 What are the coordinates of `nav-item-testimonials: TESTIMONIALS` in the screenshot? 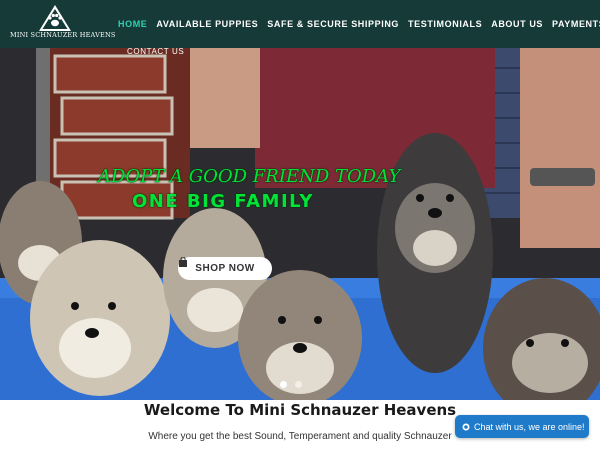 It's located at (445, 24).